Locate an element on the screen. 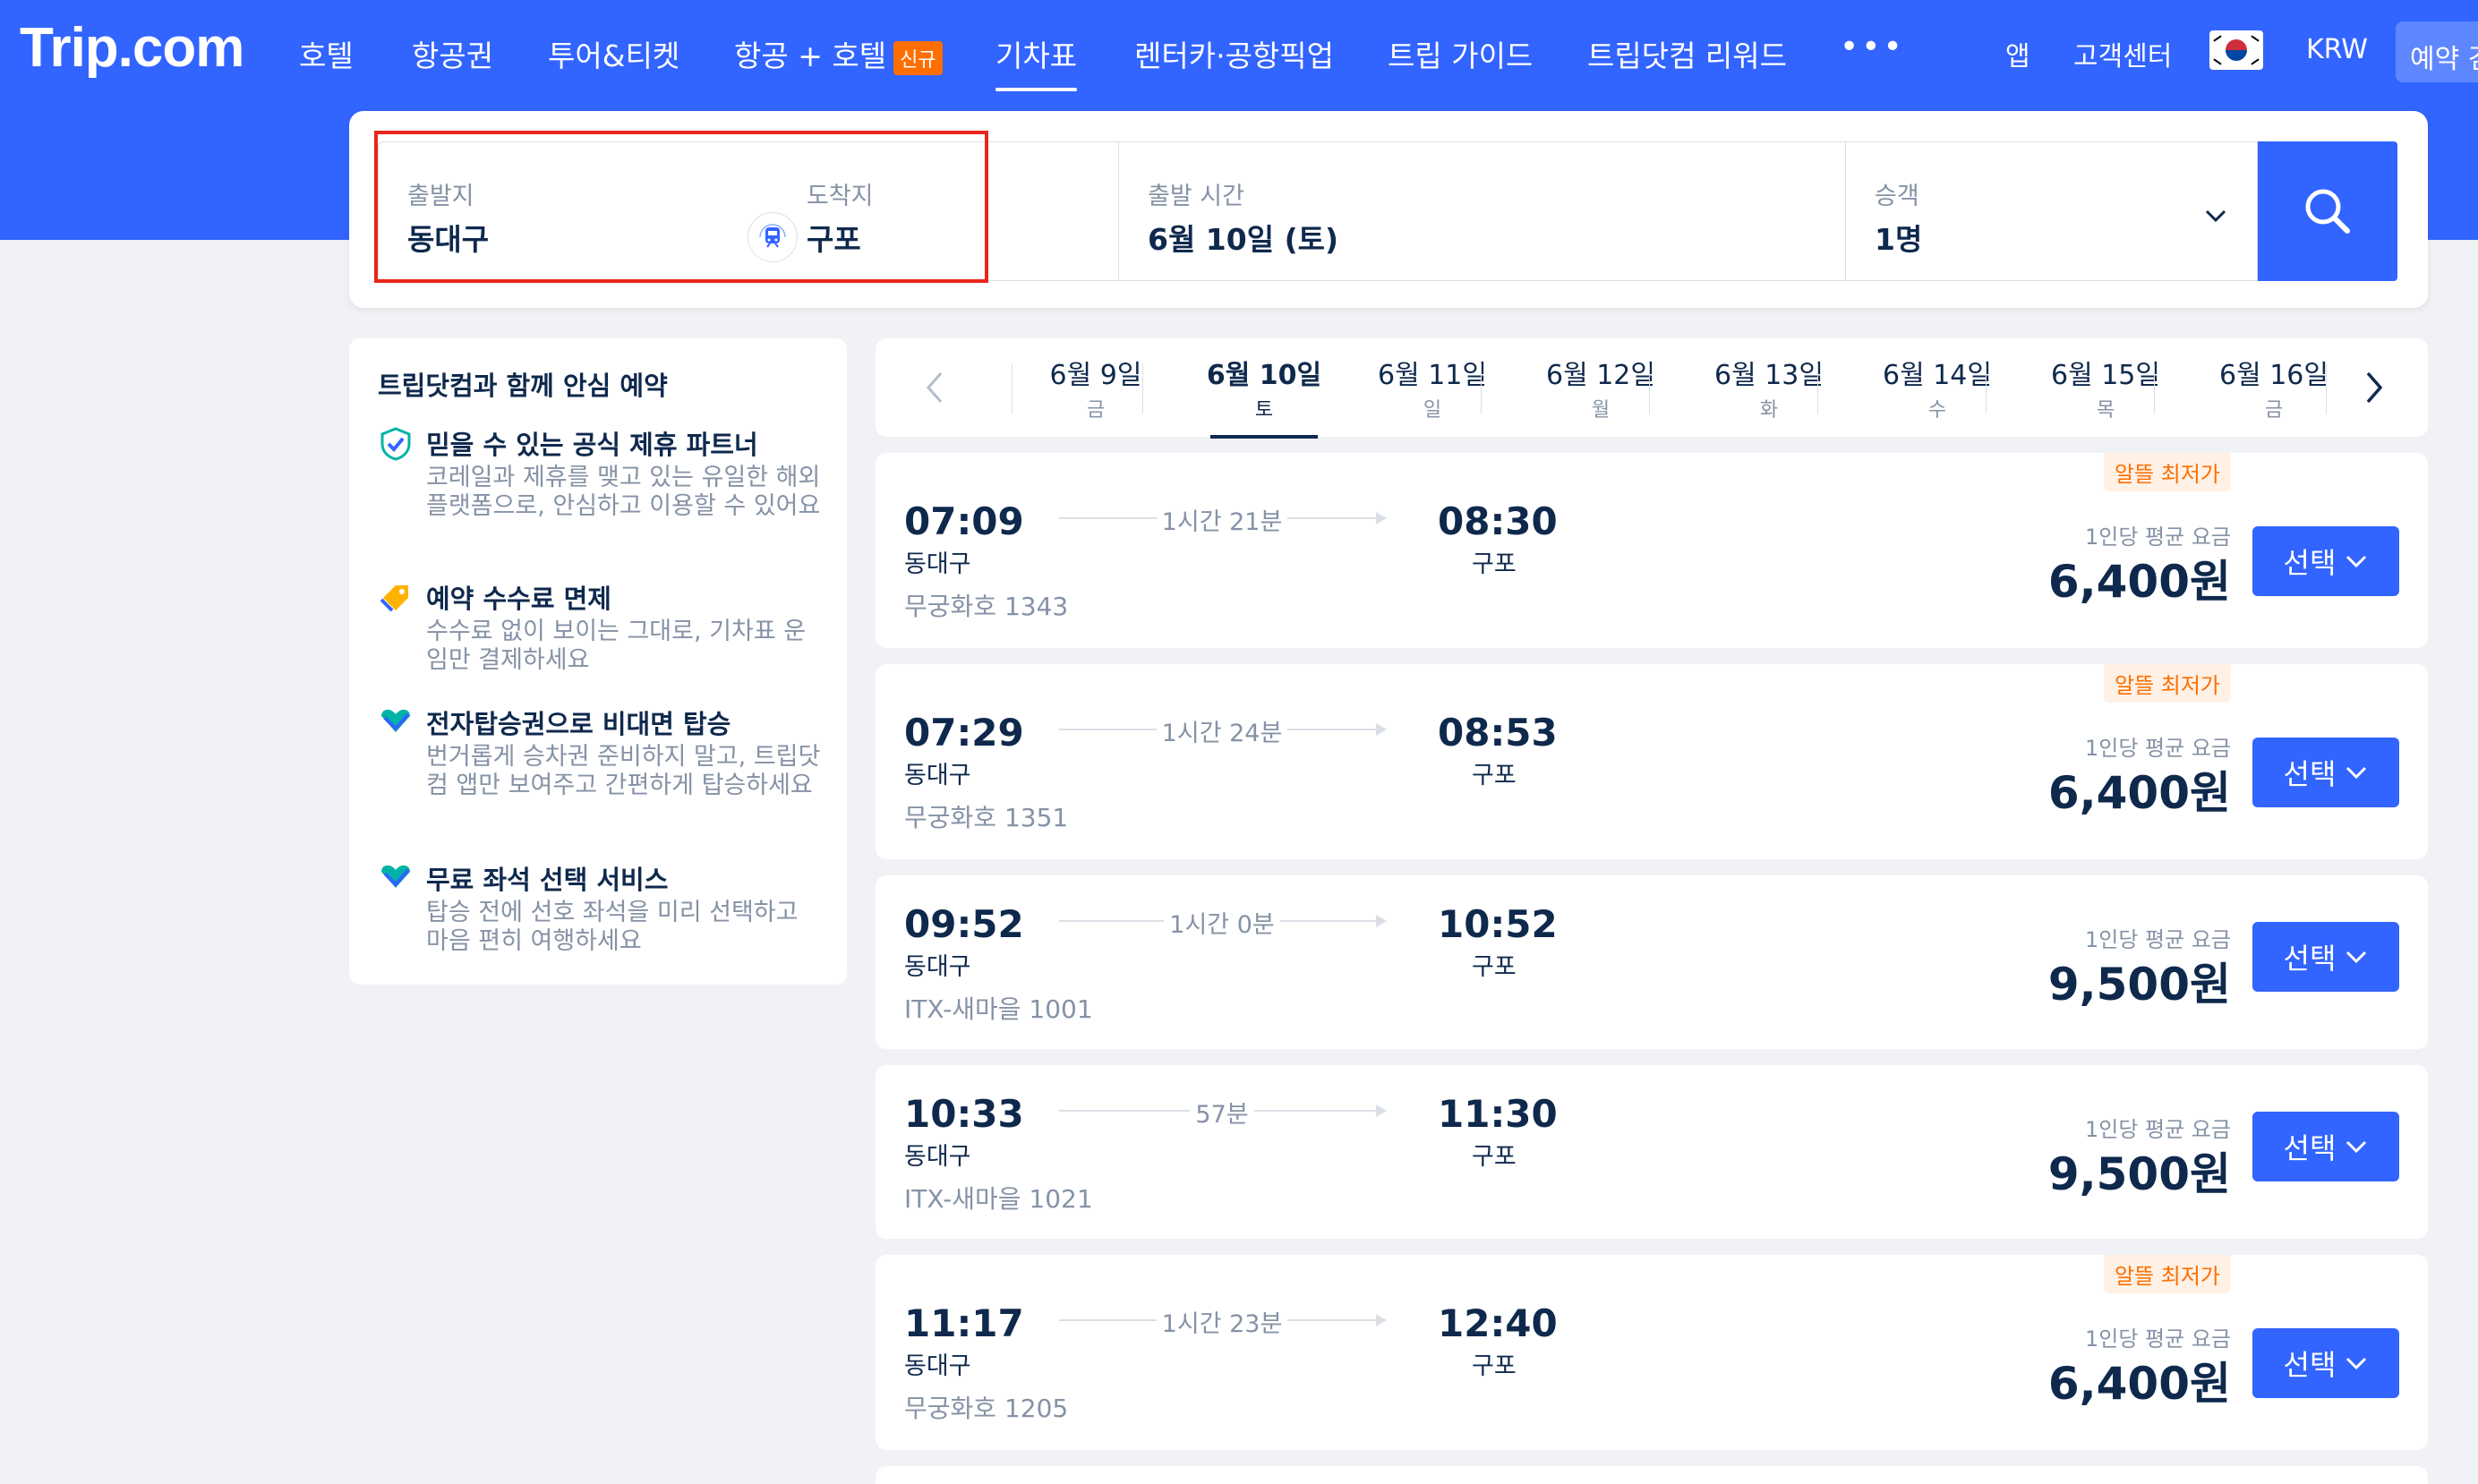  passenger-field: 승객 1명 is located at coordinates (2052, 211).